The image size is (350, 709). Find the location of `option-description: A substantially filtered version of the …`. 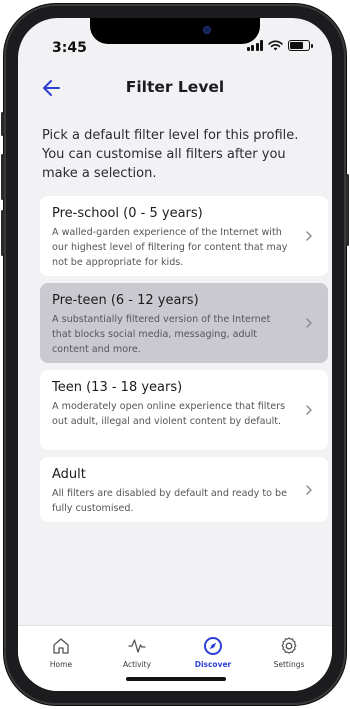

option-description: A substantially filtered version of the … is located at coordinates (161, 334).